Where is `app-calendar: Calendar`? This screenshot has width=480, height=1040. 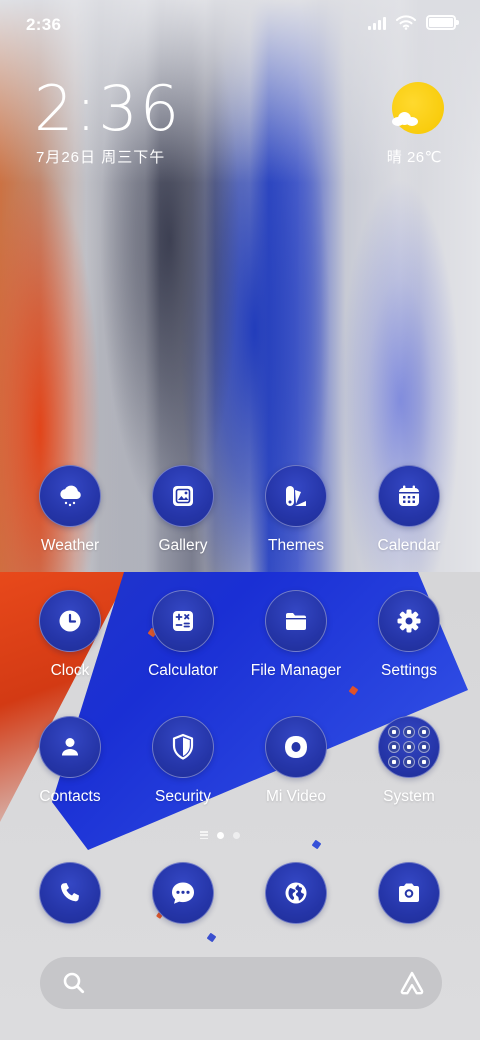
app-calendar: Calendar is located at coordinates (409, 515).